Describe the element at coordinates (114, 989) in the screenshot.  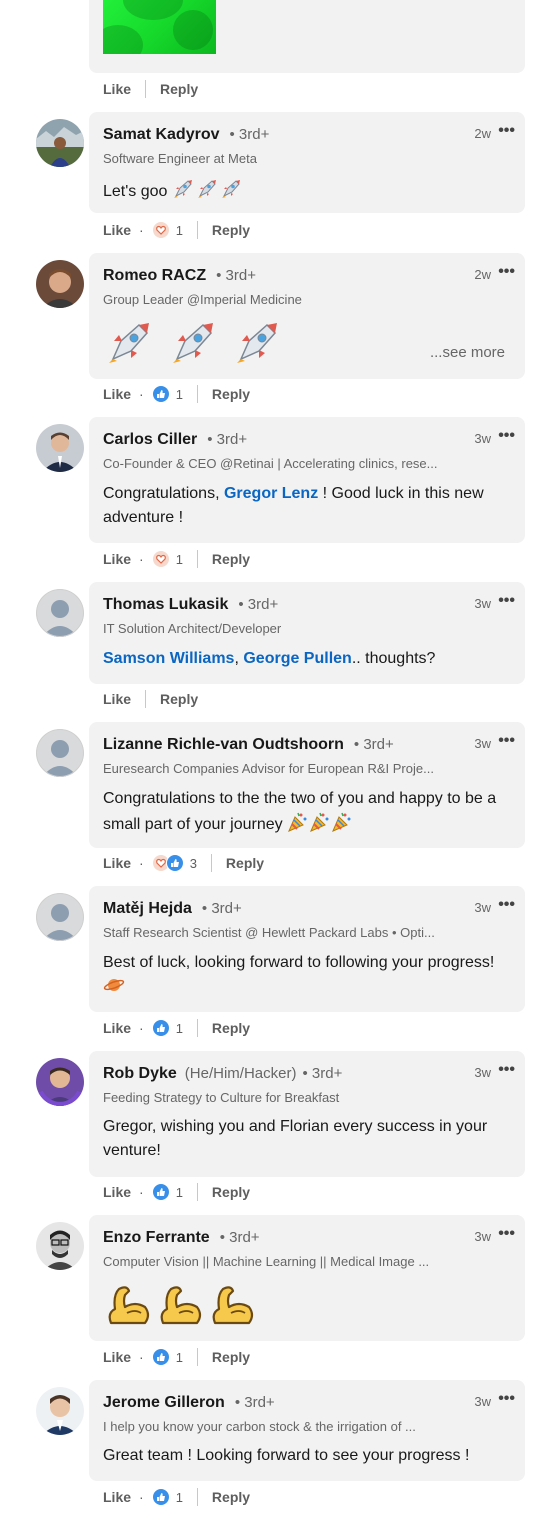
I see `ringed-planet-emoji-icon` at that location.